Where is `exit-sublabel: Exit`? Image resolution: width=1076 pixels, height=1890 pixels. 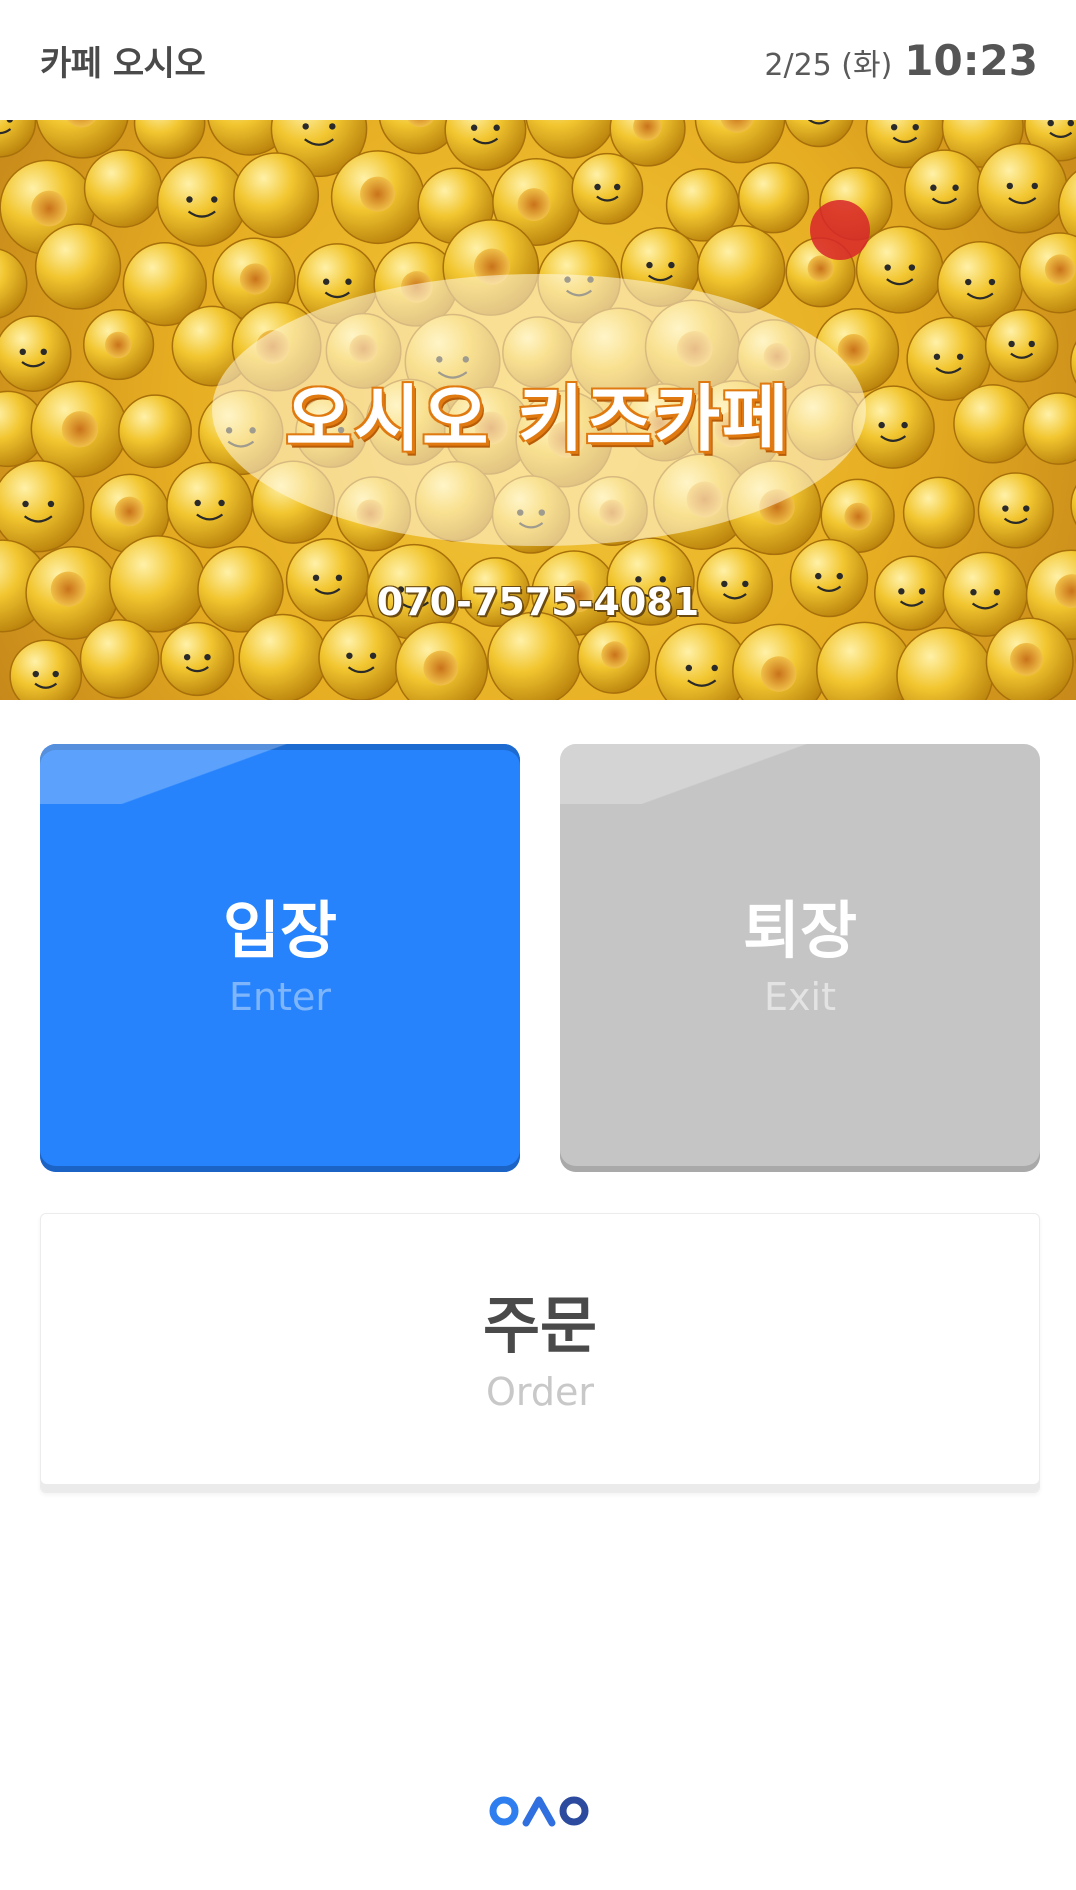 exit-sublabel: Exit is located at coordinates (800, 996).